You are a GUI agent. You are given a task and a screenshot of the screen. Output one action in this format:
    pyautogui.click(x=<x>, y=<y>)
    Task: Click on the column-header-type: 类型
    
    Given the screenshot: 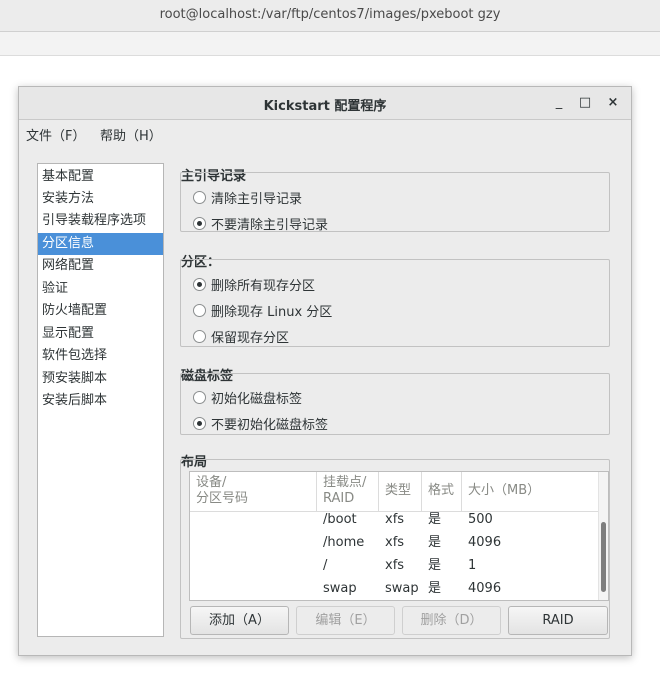 What is the action you would take?
    pyautogui.click(x=400, y=492)
    